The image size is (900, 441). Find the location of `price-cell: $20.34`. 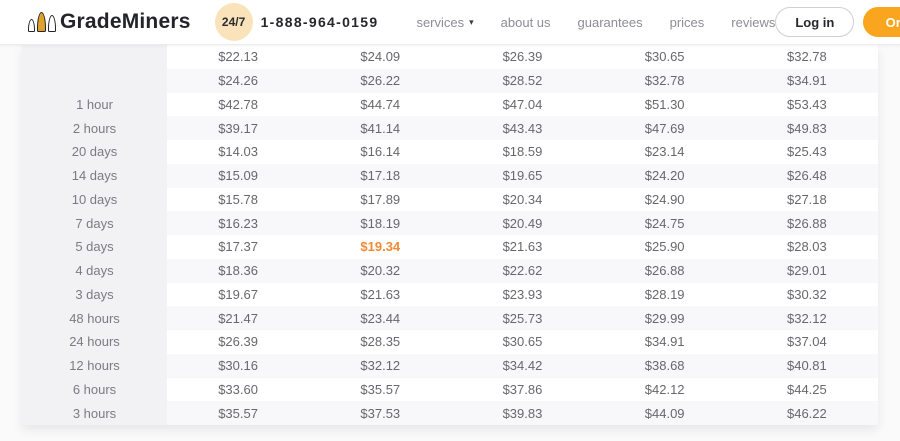

price-cell: $20.34 is located at coordinates (522, 199).